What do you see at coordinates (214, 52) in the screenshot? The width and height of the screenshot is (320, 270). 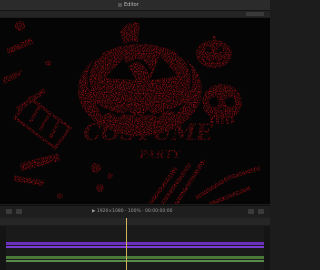 I see `pumpkin-small` at bounding box center [214, 52].